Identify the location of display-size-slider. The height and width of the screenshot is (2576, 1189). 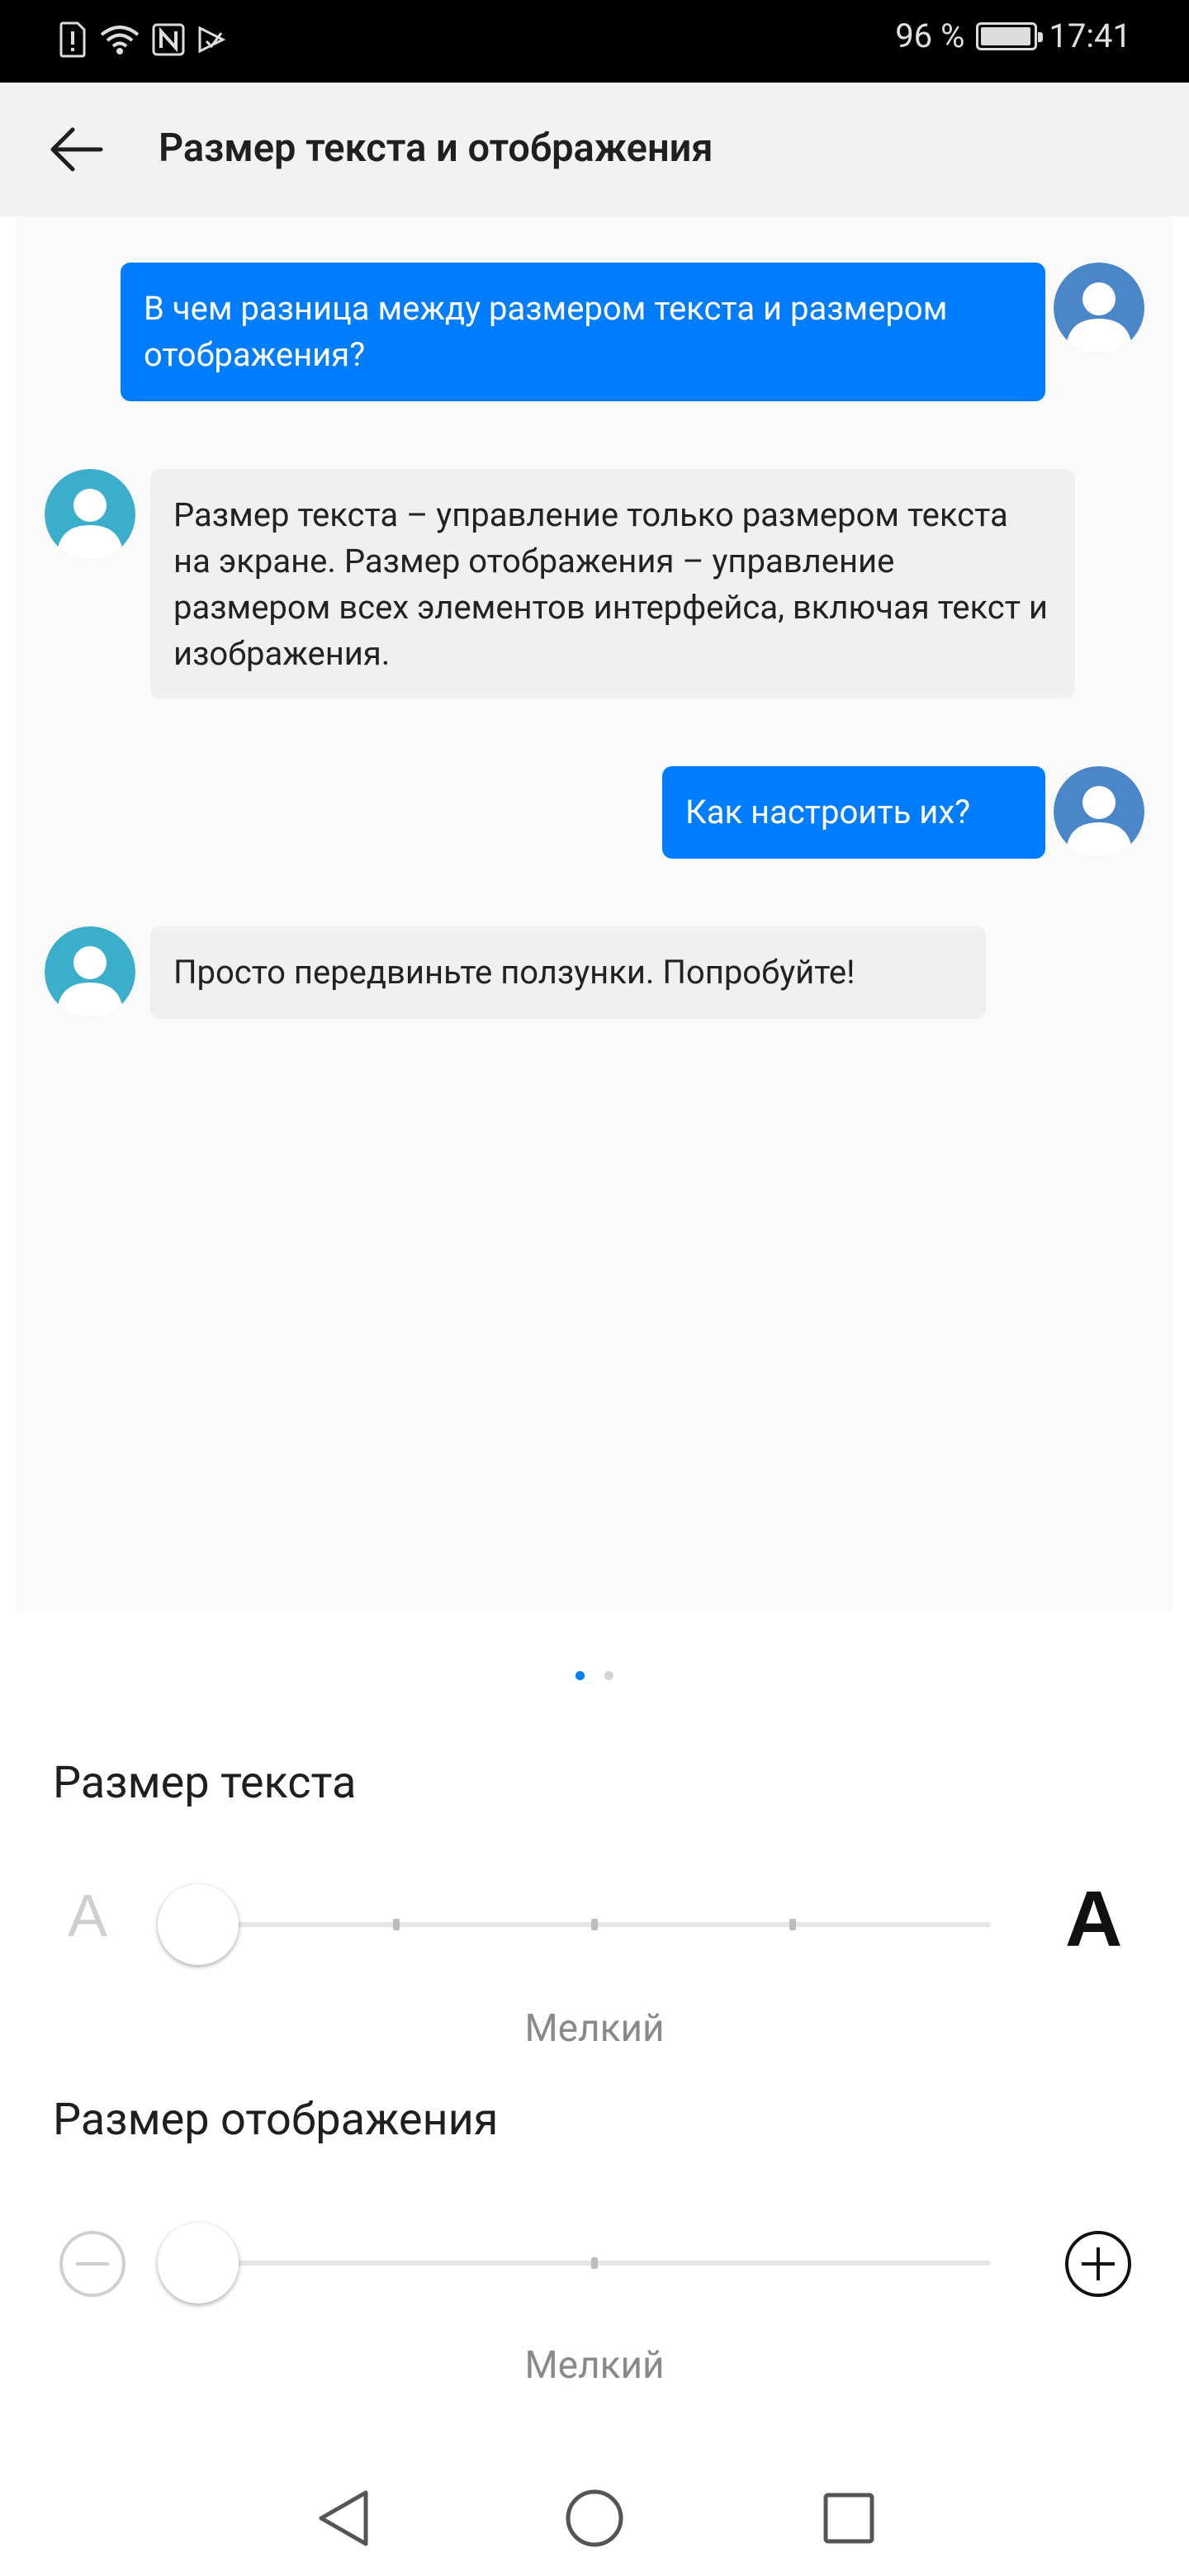
(594, 2262).